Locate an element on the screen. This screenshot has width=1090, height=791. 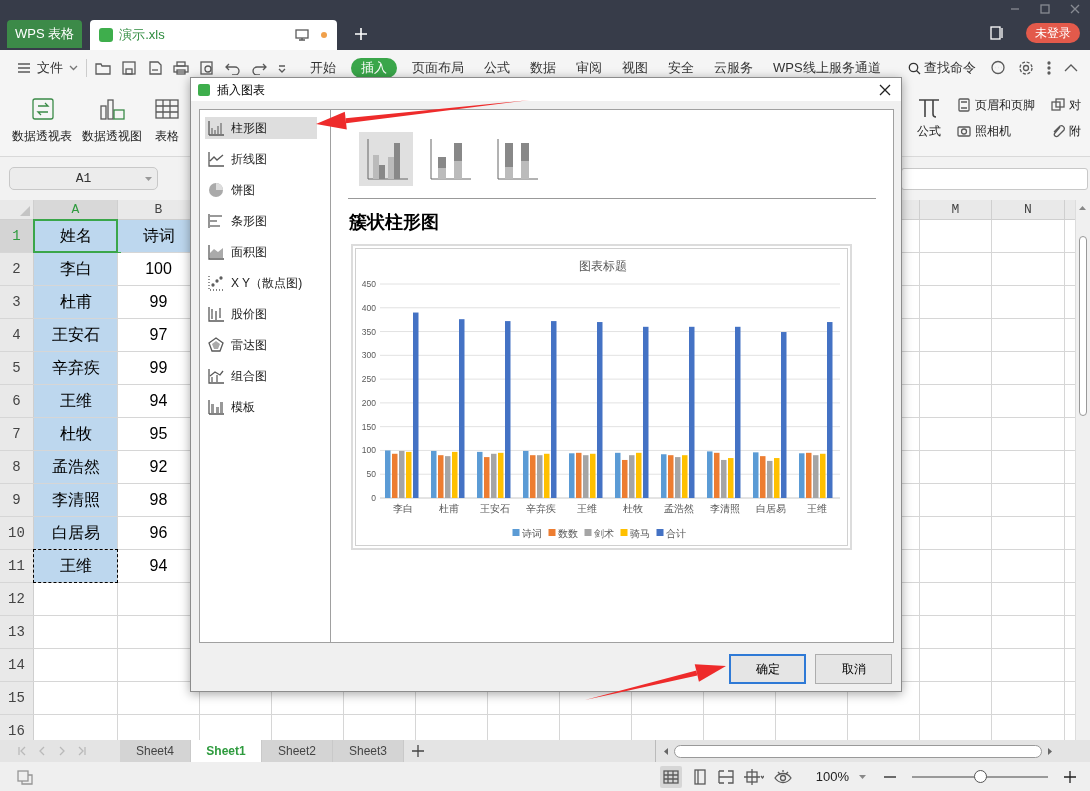
table-cell-text: 杜甫 is located at coordinates (75, 302).